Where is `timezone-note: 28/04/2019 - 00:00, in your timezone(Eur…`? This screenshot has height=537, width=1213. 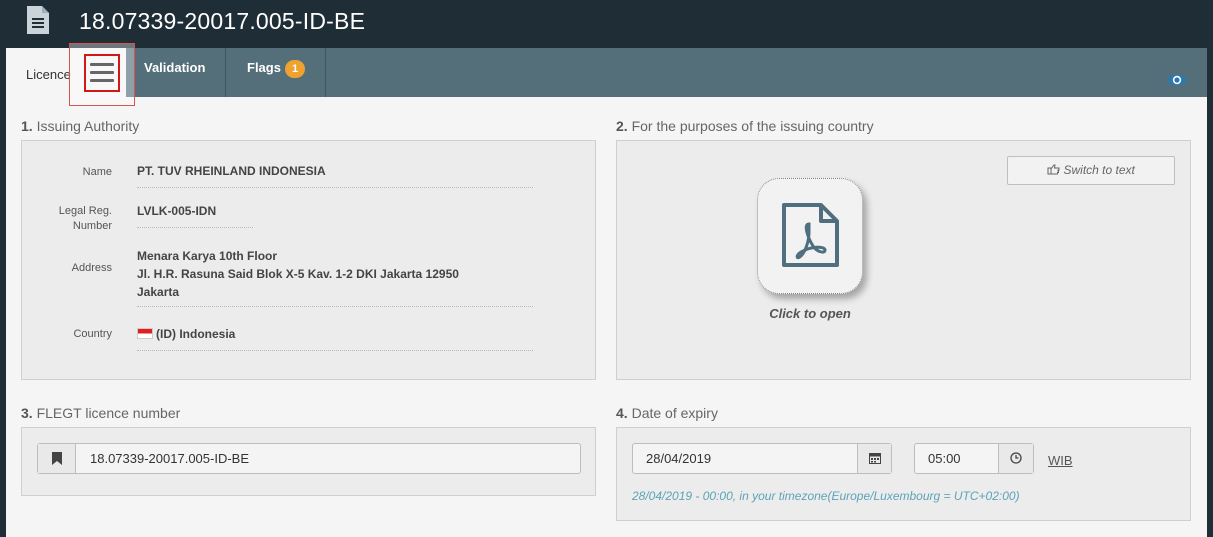 timezone-note: 28/04/2019 - 00:00, in your timezone(Eur… is located at coordinates (826, 496).